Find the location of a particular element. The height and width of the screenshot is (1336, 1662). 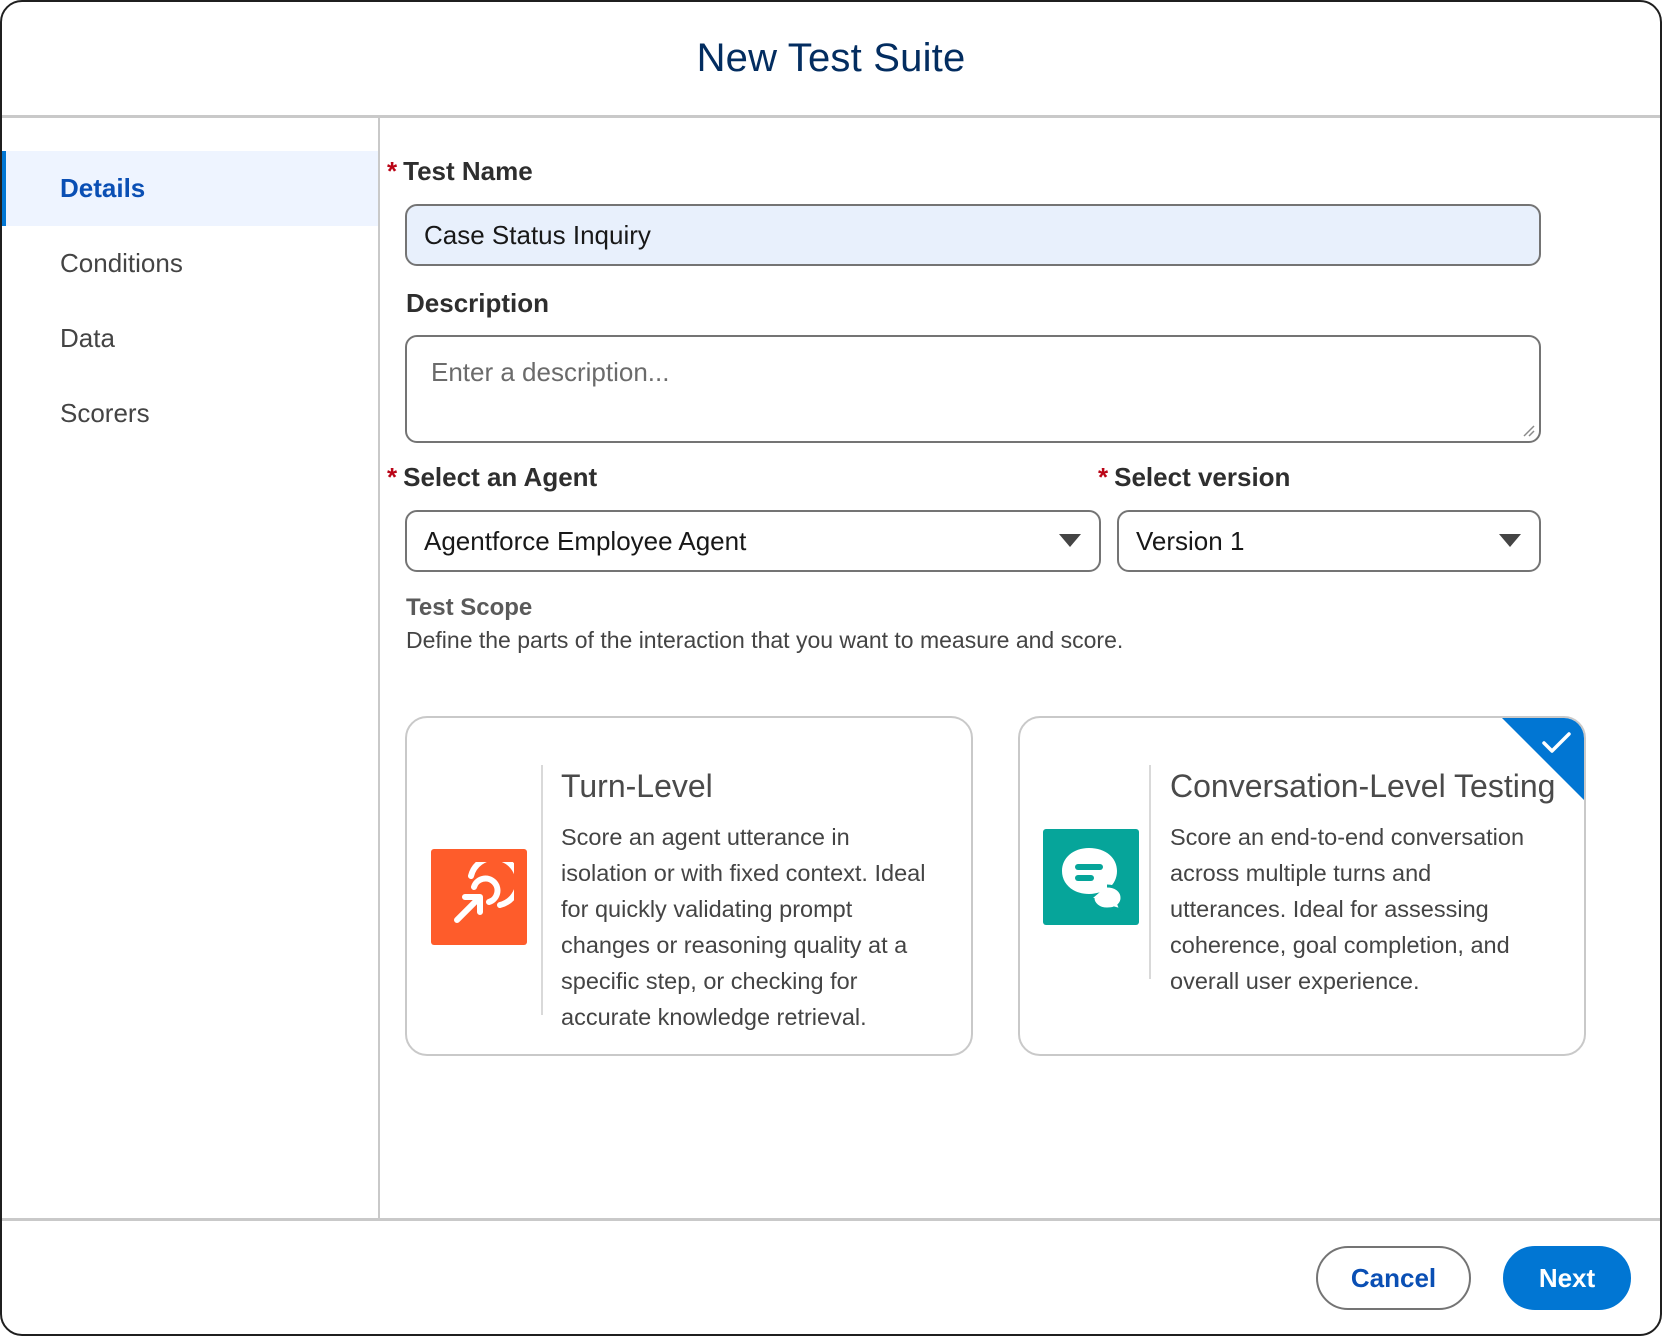

modal-title: New Test Suite is located at coordinates (831, 58).